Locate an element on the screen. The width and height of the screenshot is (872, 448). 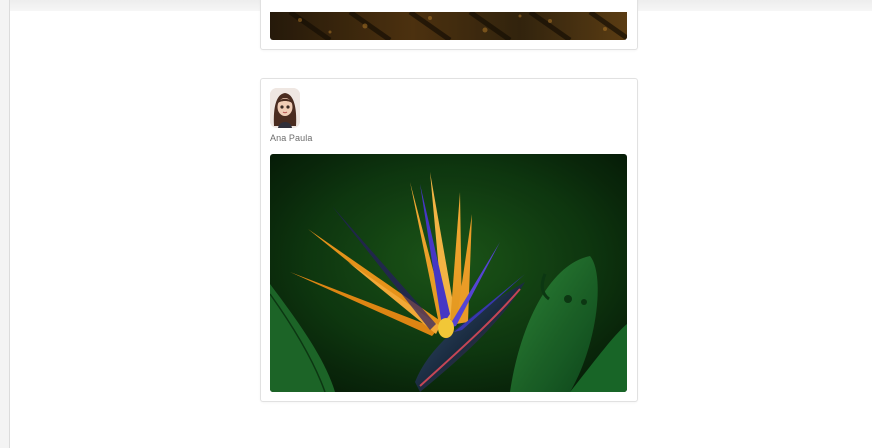
author-name: Ana Paula is located at coordinates (291, 138).